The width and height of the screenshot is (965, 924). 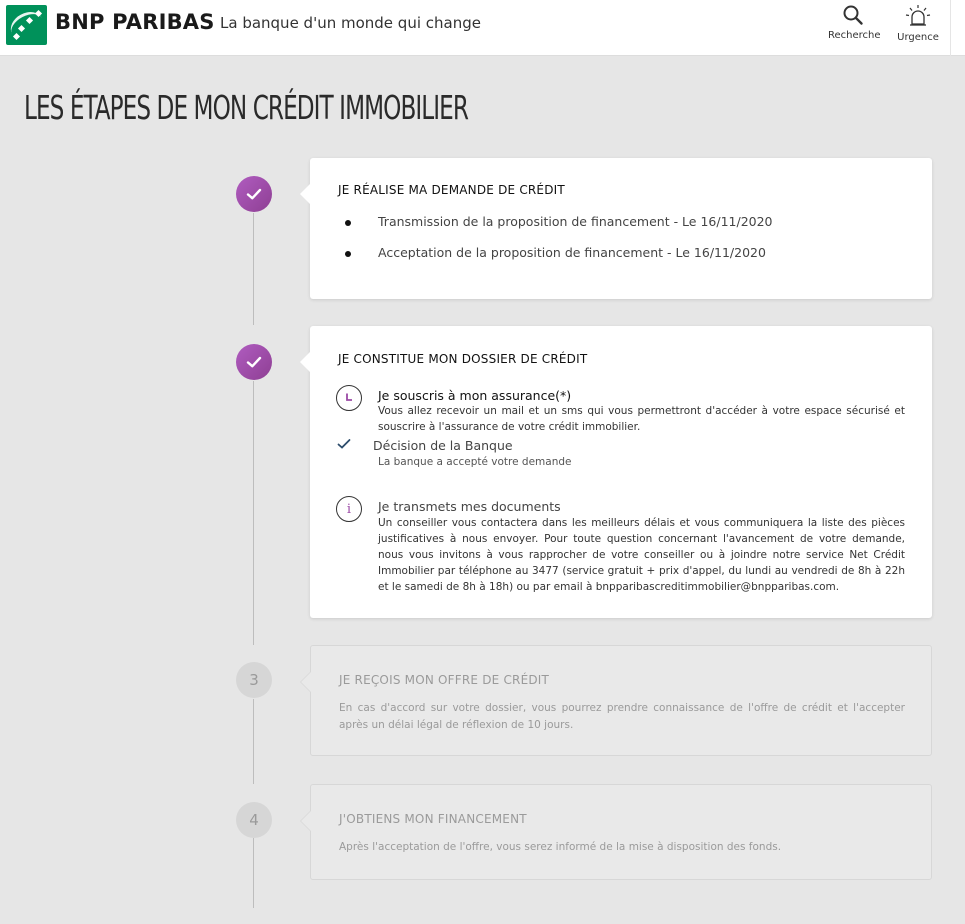 I want to click on step-2-title: JE CONSTITUE MON DOSSIER DE CRÉDIT, so click(x=463, y=359).